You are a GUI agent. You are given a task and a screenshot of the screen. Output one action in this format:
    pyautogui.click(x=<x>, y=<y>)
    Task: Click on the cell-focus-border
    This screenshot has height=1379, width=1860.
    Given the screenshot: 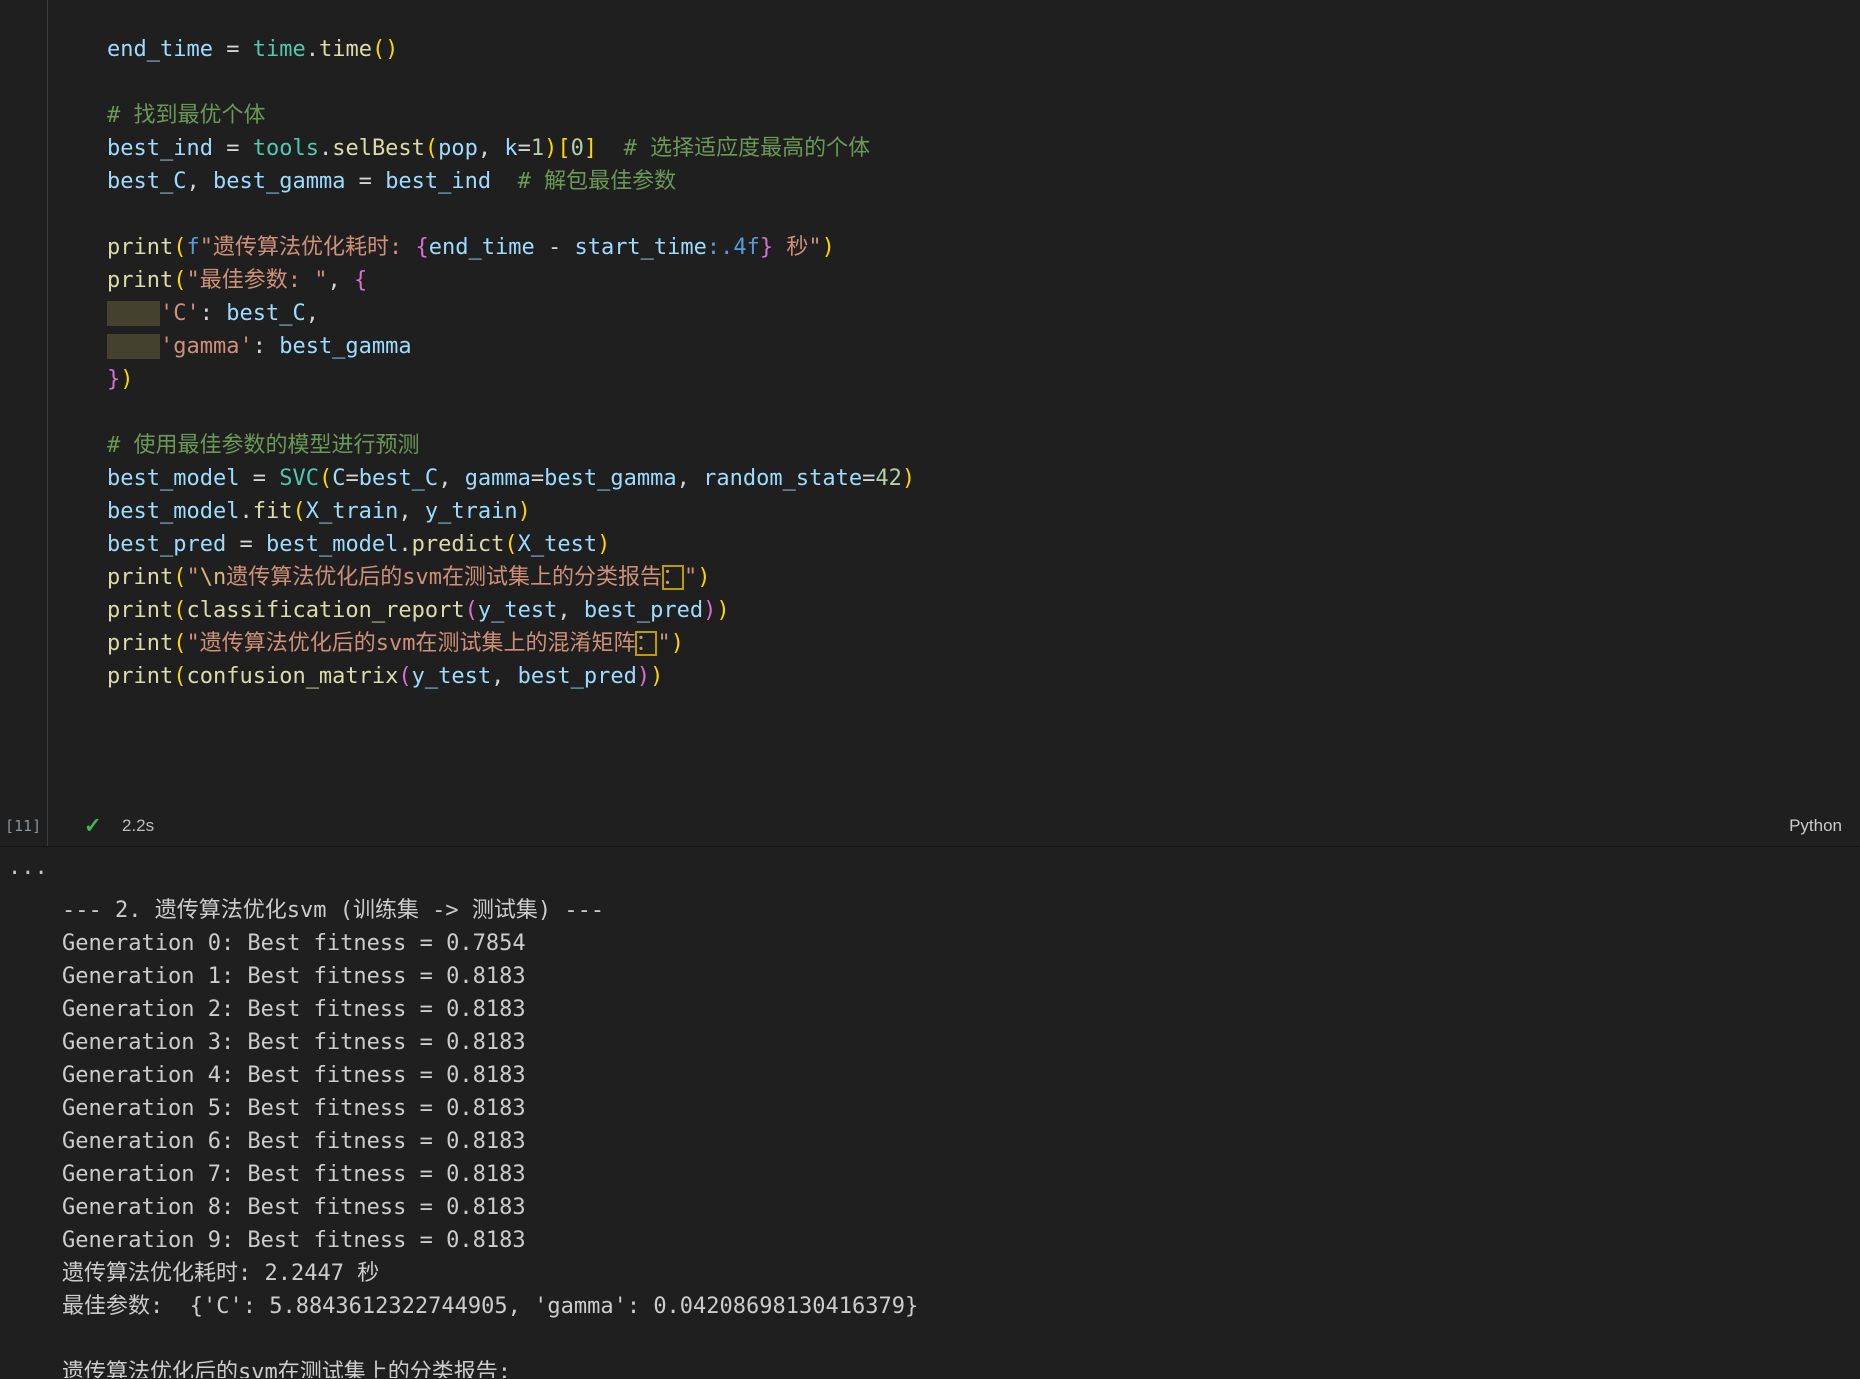 What is the action you would take?
    pyautogui.click(x=47, y=423)
    